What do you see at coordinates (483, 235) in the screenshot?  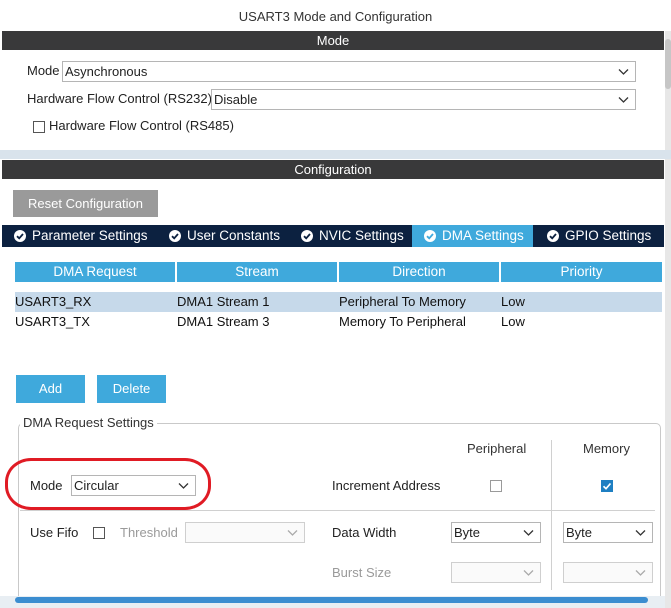 I see `tab-label: DMA Settings` at bounding box center [483, 235].